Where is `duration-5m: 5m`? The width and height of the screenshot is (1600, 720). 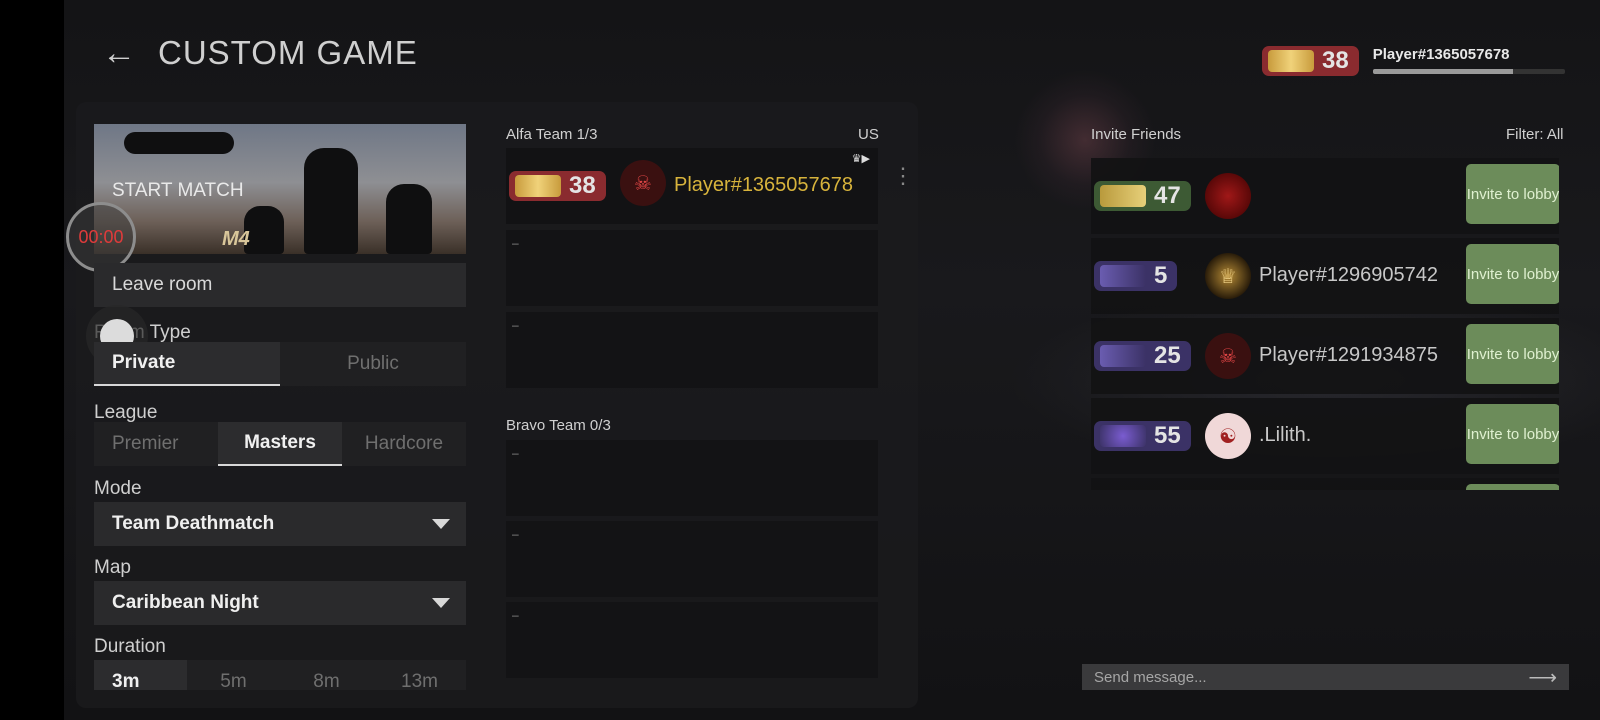
duration-5m: 5m is located at coordinates (233, 676).